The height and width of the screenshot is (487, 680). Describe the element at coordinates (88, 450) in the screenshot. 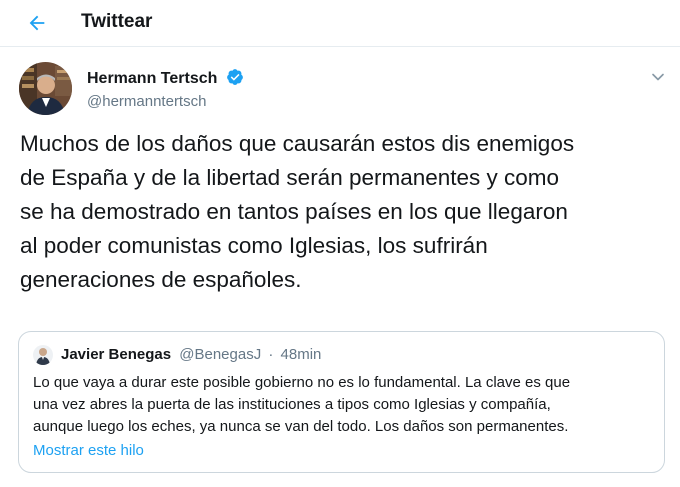

I see `show-thread-link: Mostrar este hilo` at that location.